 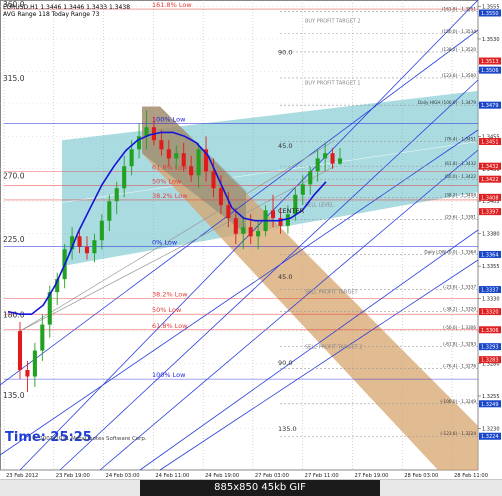 I want to click on right-fib-label: (-76.4) - 1.3276, so click(x=459, y=366).